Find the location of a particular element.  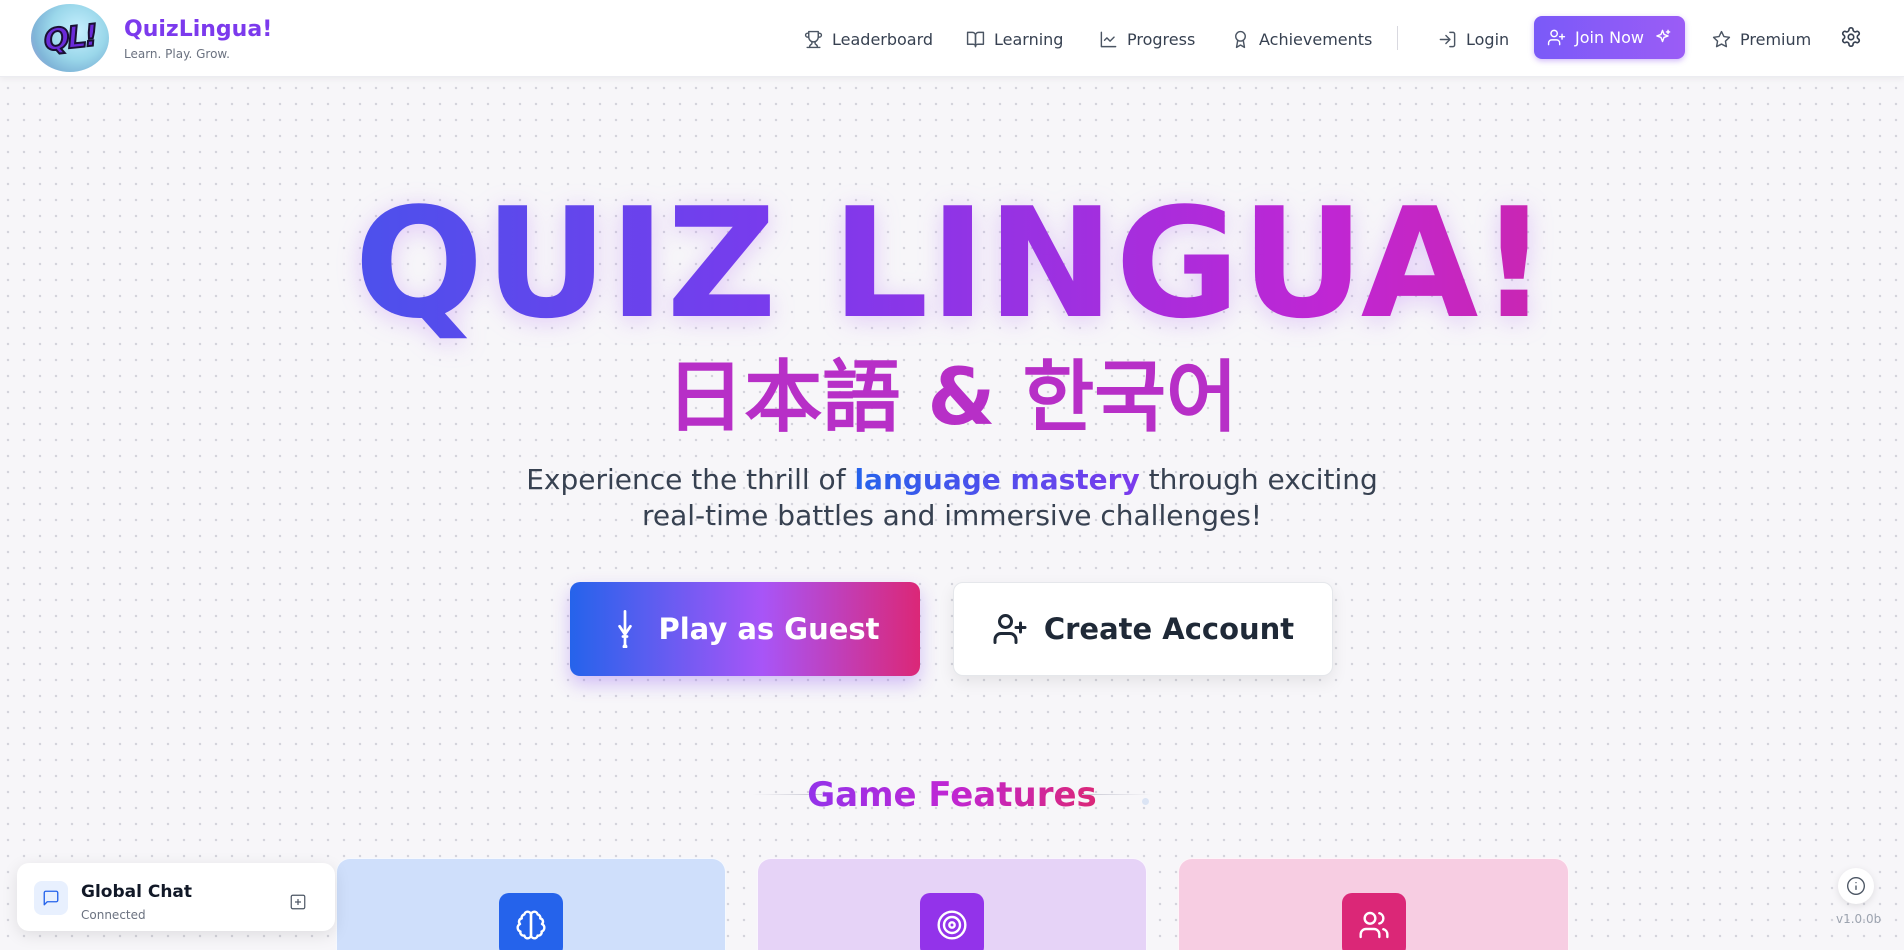

message-square-icon is located at coordinates (51, 898).